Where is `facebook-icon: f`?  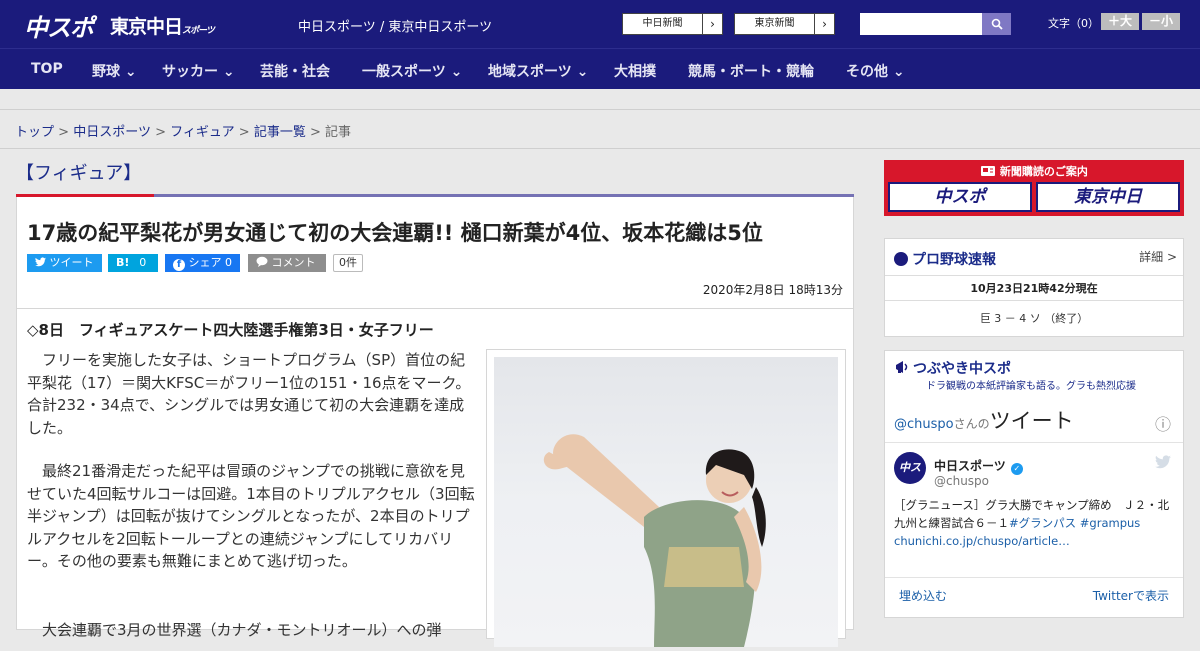
facebook-icon: f is located at coordinates (179, 265).